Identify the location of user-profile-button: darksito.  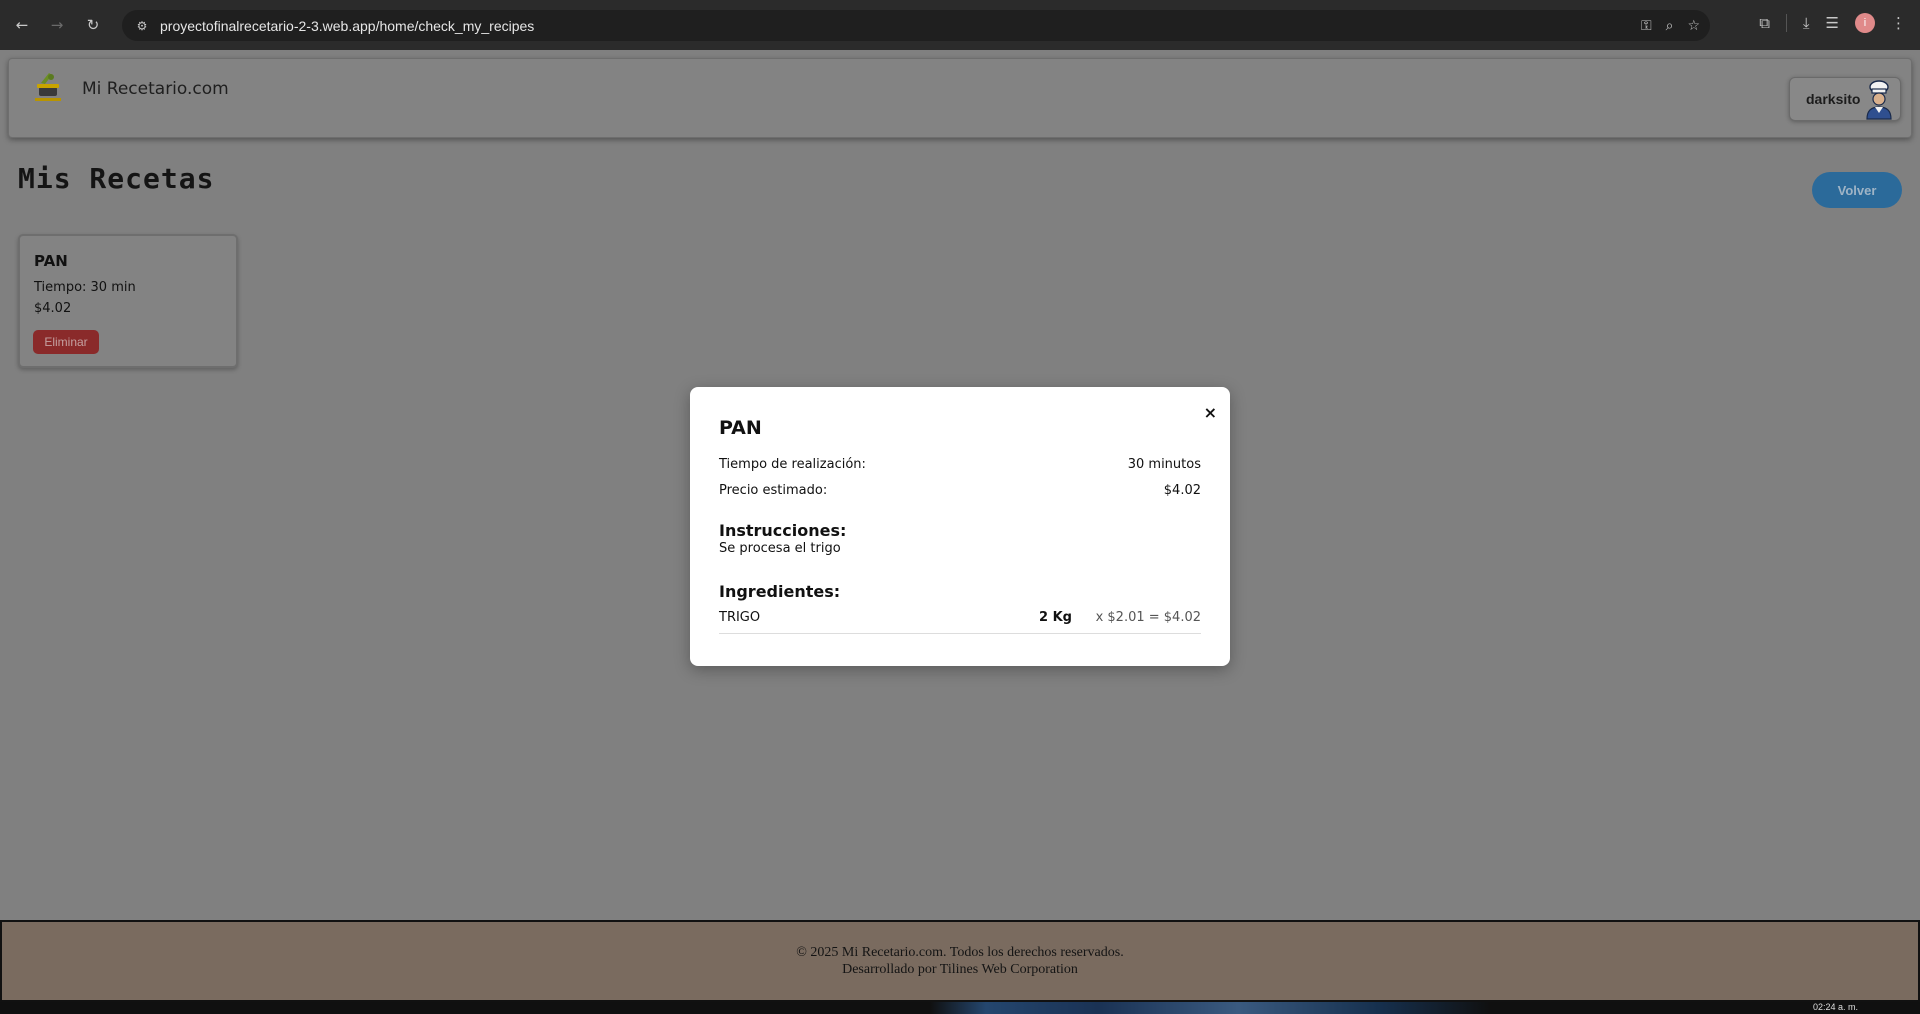
(1845, 99).